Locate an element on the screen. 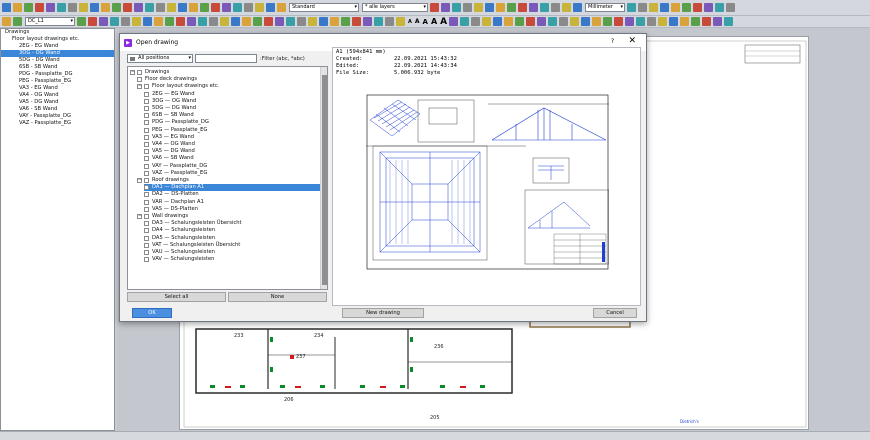 Image resolution: width=870 pixels, height=440 pixels. tree-item: VA5 - DG Wand is located at coordinates (57, 102).